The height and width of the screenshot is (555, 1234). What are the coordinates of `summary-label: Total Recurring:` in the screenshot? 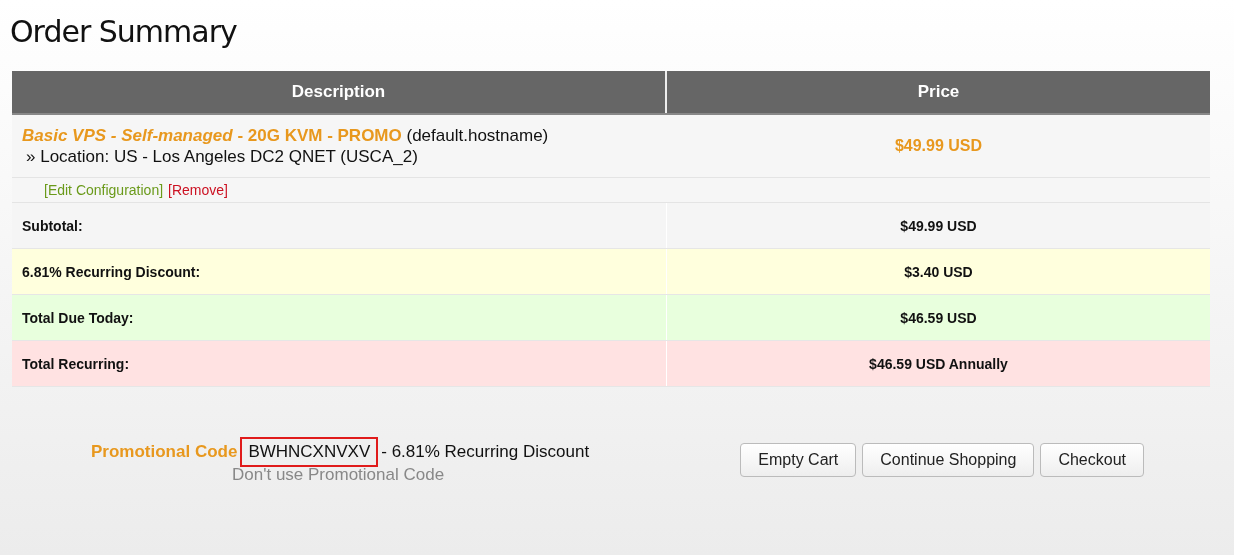 It's located at (76, 363).